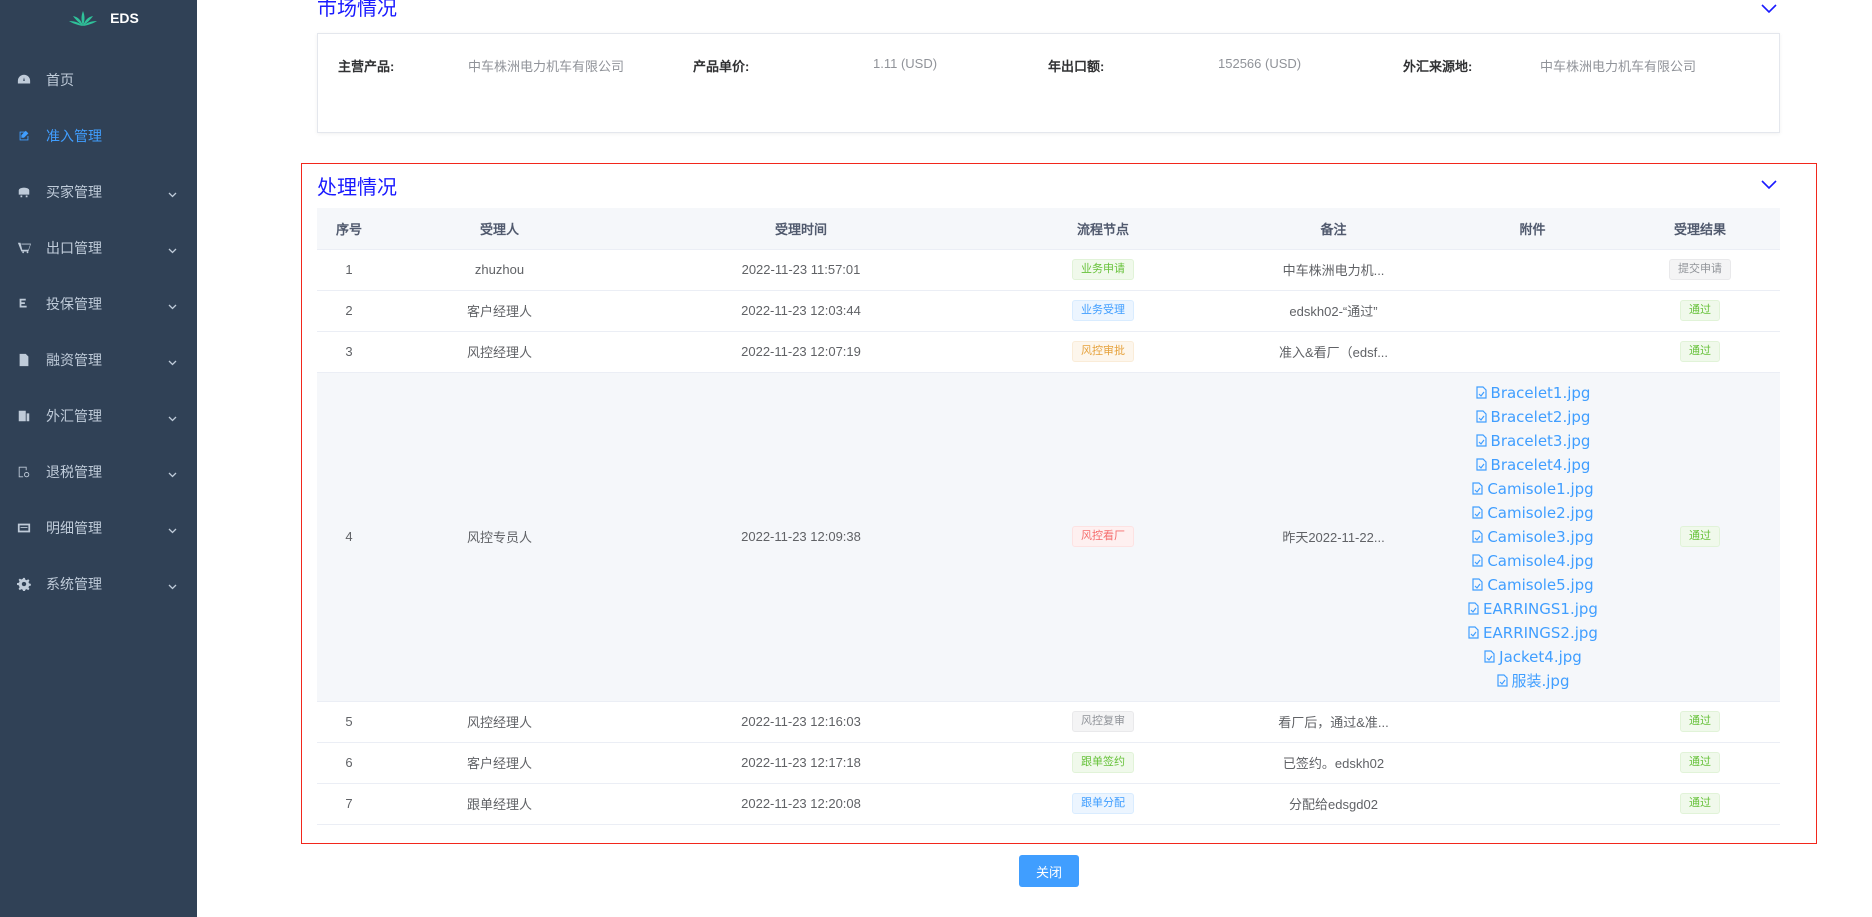 This screenshot has width=1872, height=917. Describe the element at coordinates (1103, 536) in the screenshot. I see `node-tag: 风控看厂` at that location.